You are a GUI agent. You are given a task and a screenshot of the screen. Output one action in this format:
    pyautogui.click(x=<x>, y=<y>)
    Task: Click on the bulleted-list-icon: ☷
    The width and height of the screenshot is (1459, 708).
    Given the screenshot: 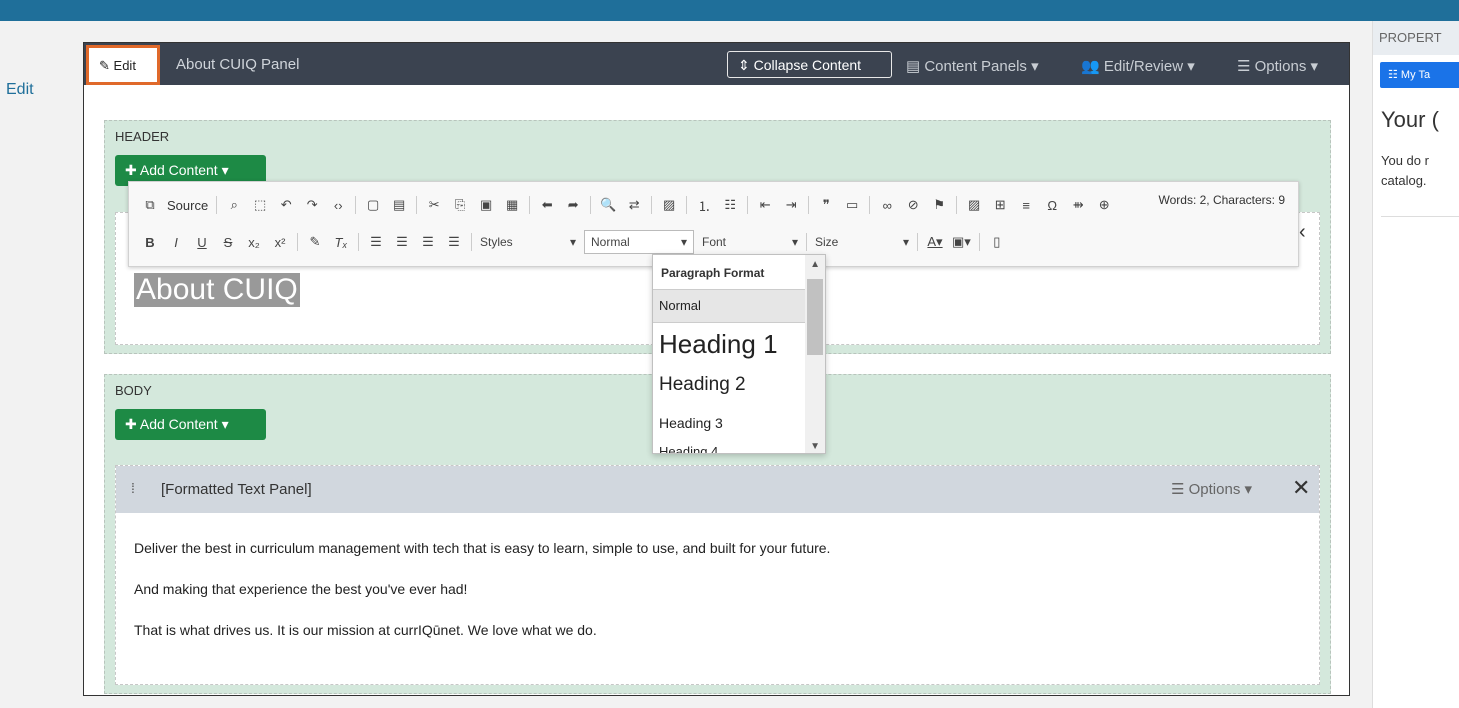 What is the action you would take?
    pyautogui.click(x=730, y=205)
    